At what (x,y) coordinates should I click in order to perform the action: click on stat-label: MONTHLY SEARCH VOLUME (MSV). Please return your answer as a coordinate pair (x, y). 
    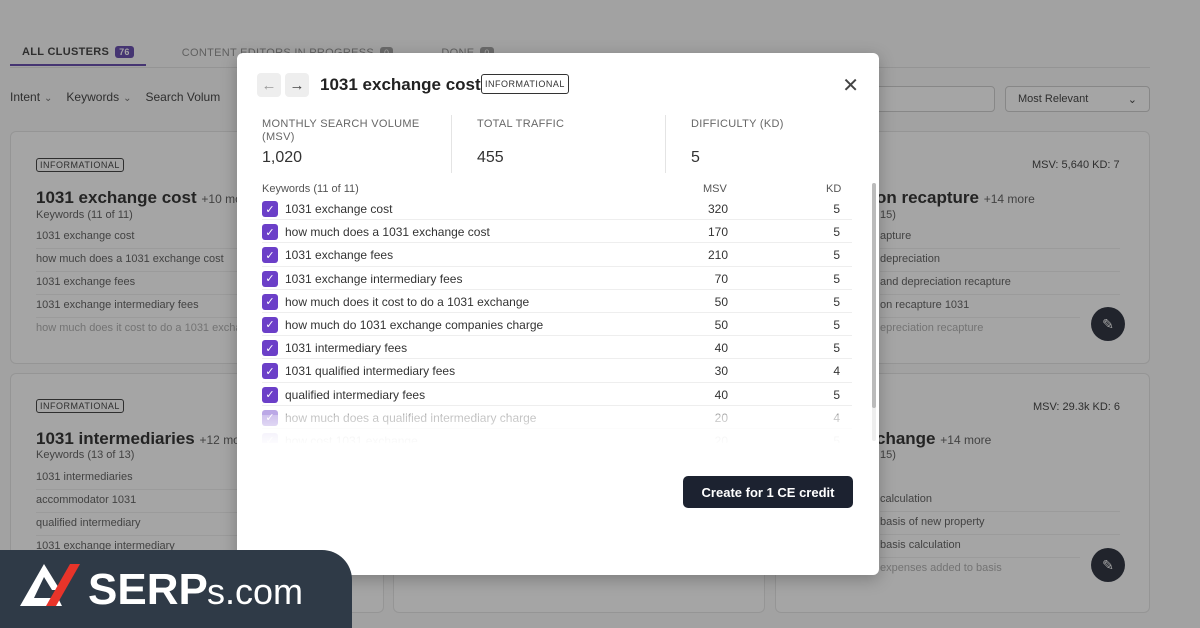
    Looking at the image, I should click on (341, 130).